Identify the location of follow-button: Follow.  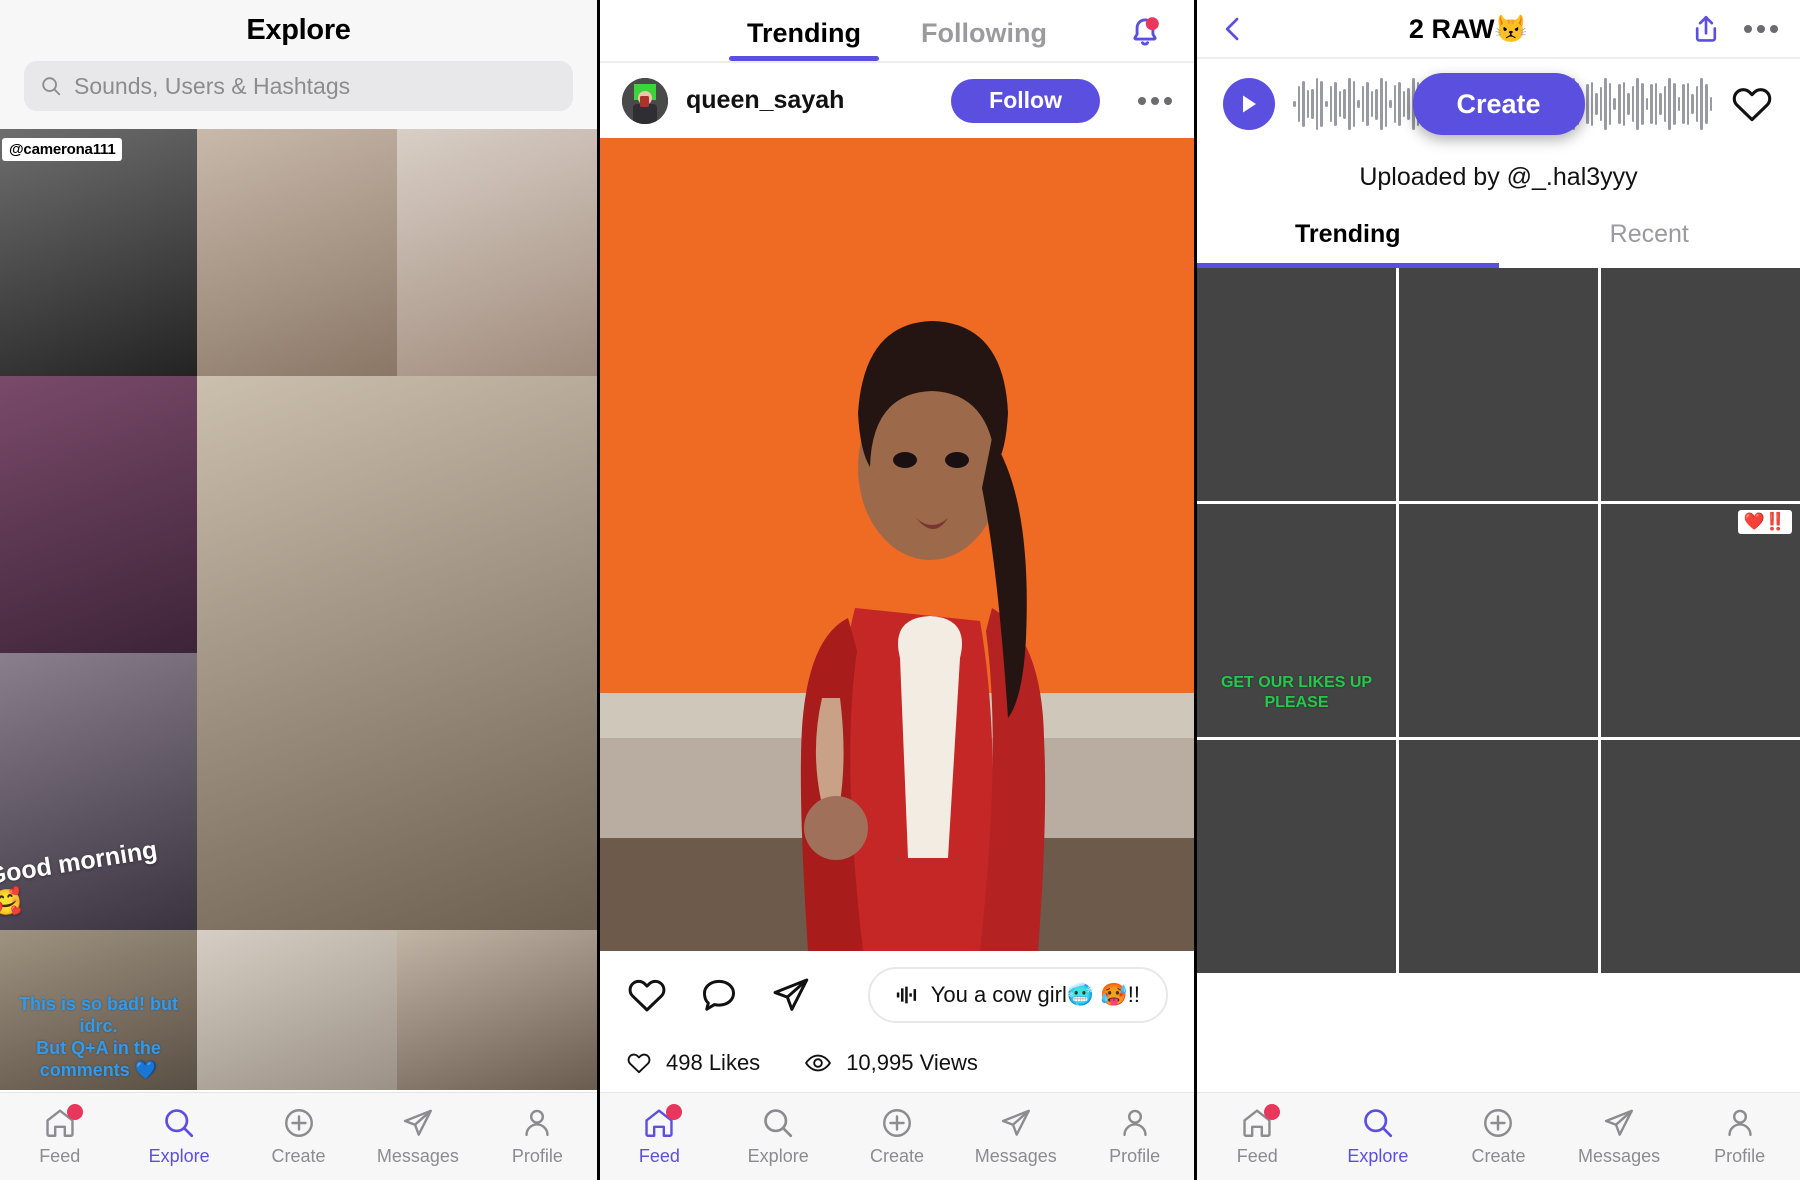
(1025, 100).